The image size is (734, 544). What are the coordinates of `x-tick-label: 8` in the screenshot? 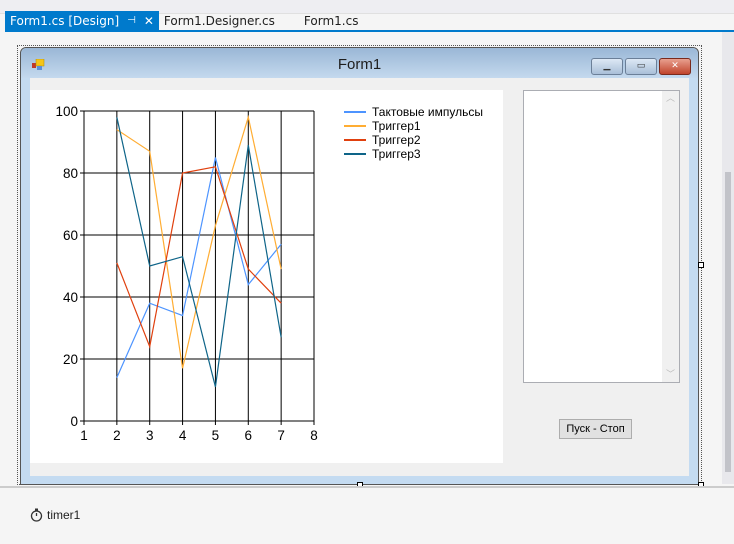 It's located at (314, 435).